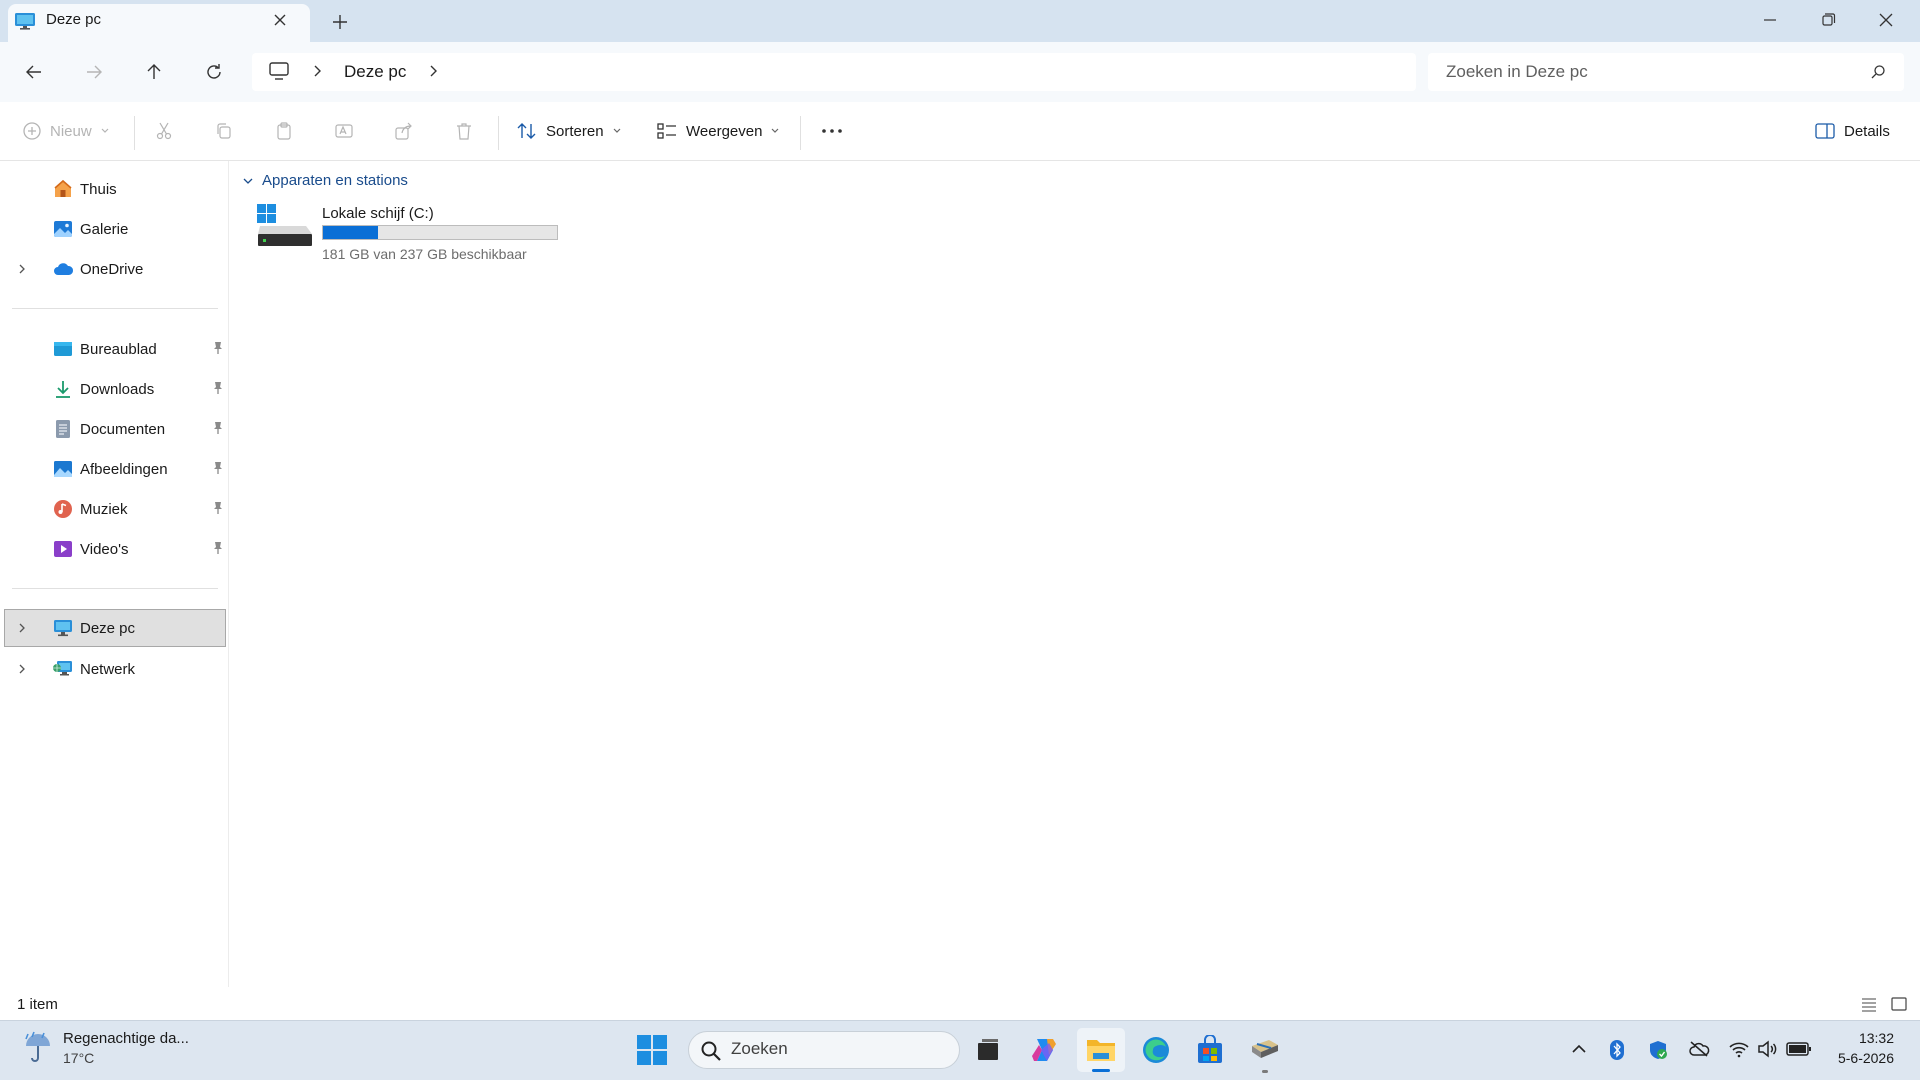 The height and width of the screenshot is (1080, 1920). I want to click on forward-button, so click(94, 72).